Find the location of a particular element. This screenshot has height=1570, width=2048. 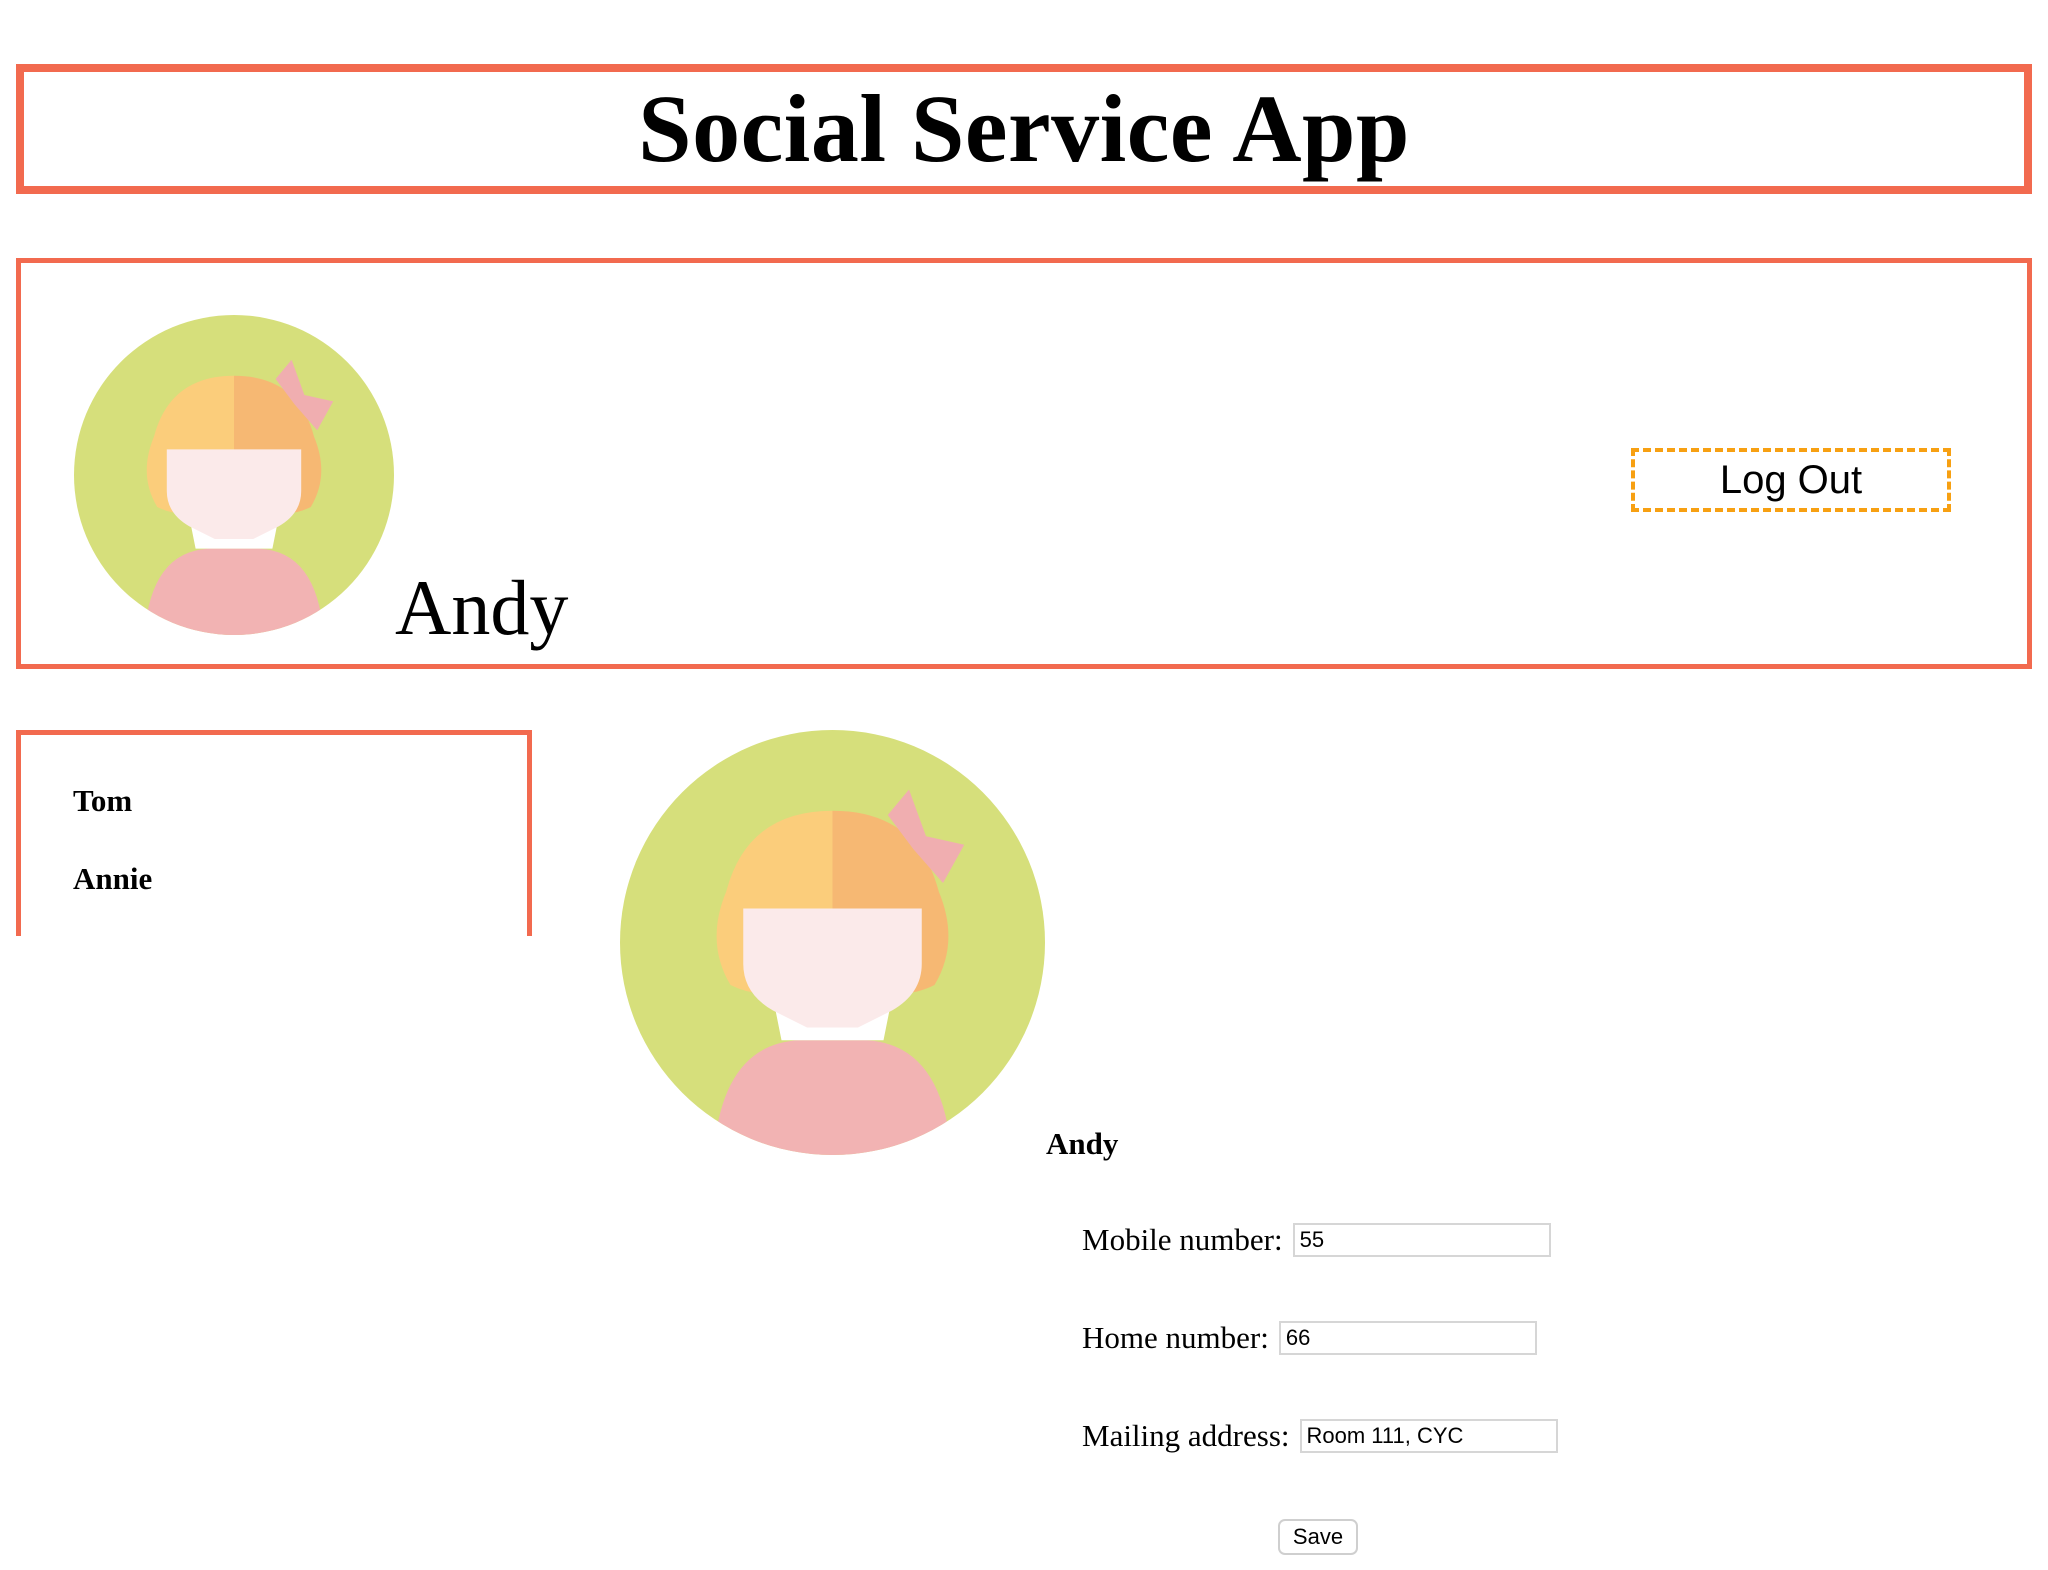

mobile-number-input is located at coordinates (1421, 1240).